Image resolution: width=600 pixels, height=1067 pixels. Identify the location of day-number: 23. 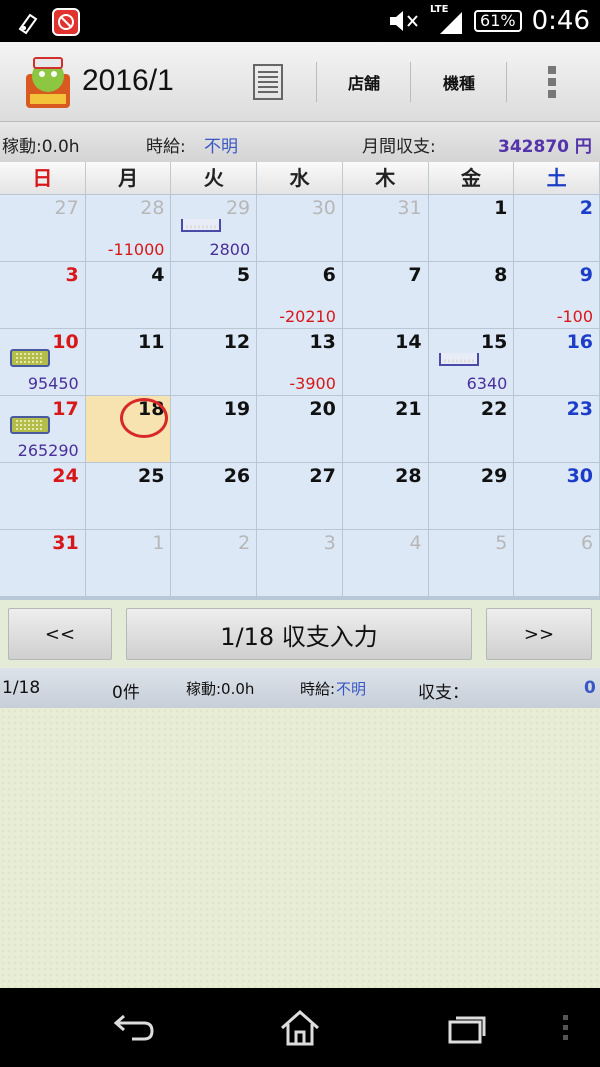
(580, 409).